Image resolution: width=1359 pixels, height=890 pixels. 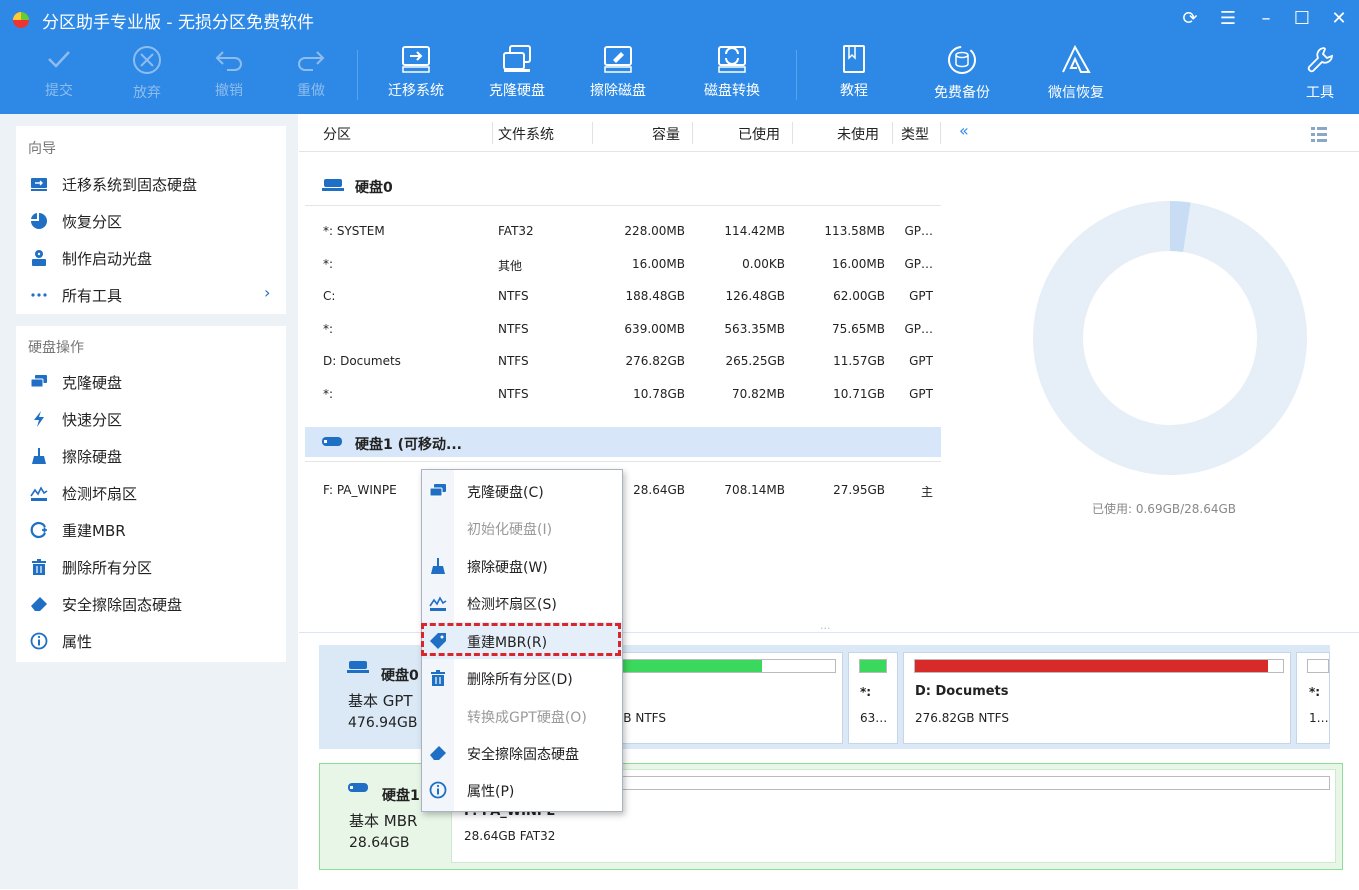 What do you see at coordinates (522, 602) in the screenshot?
I see `menu-item-check-bad-sector: 检测坏扇区(S)` at bounding box center [522, 602].